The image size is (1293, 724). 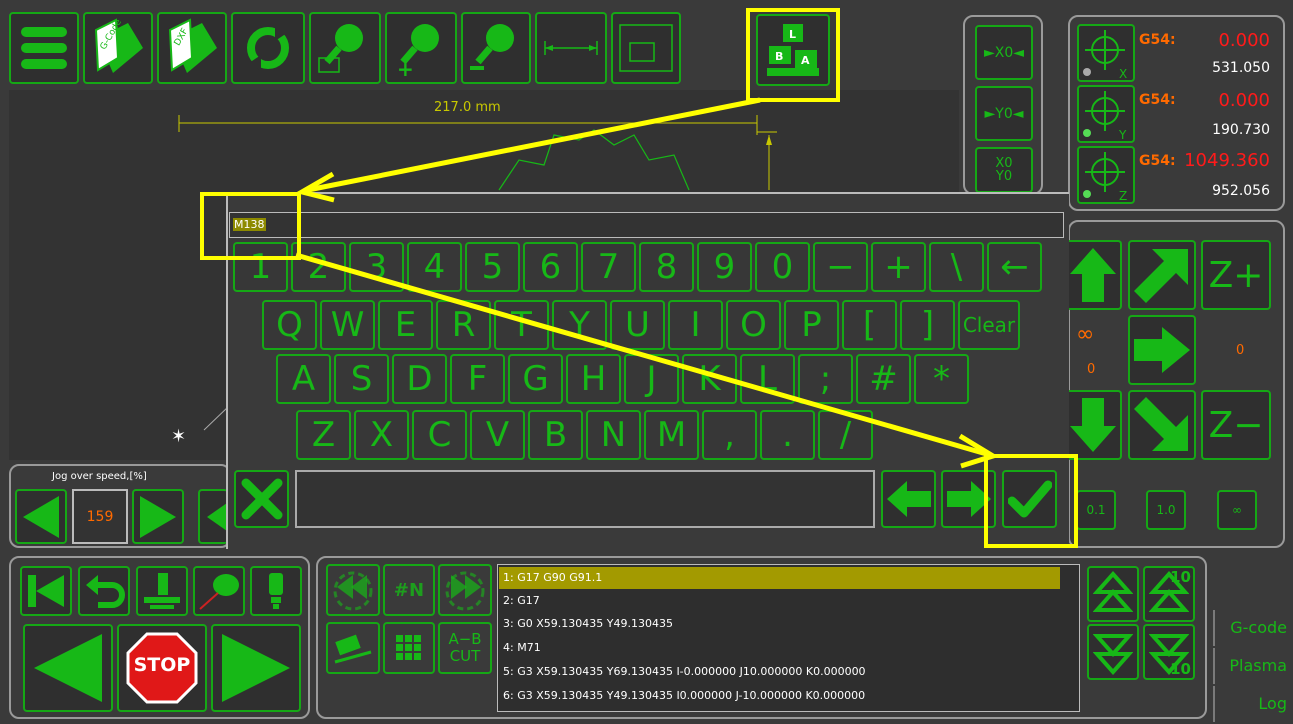 I want to click on axis-z-button: Z, so click(x=1106, y=175).